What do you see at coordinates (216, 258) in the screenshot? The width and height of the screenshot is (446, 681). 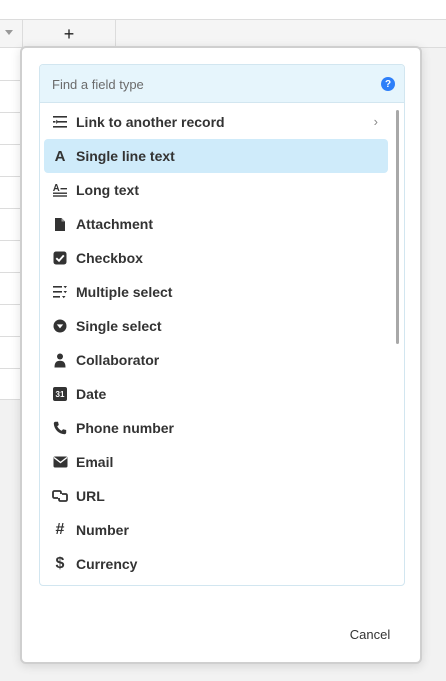 I see `field-type-checkbox: Checkbox` at bounding box center [216, 258].